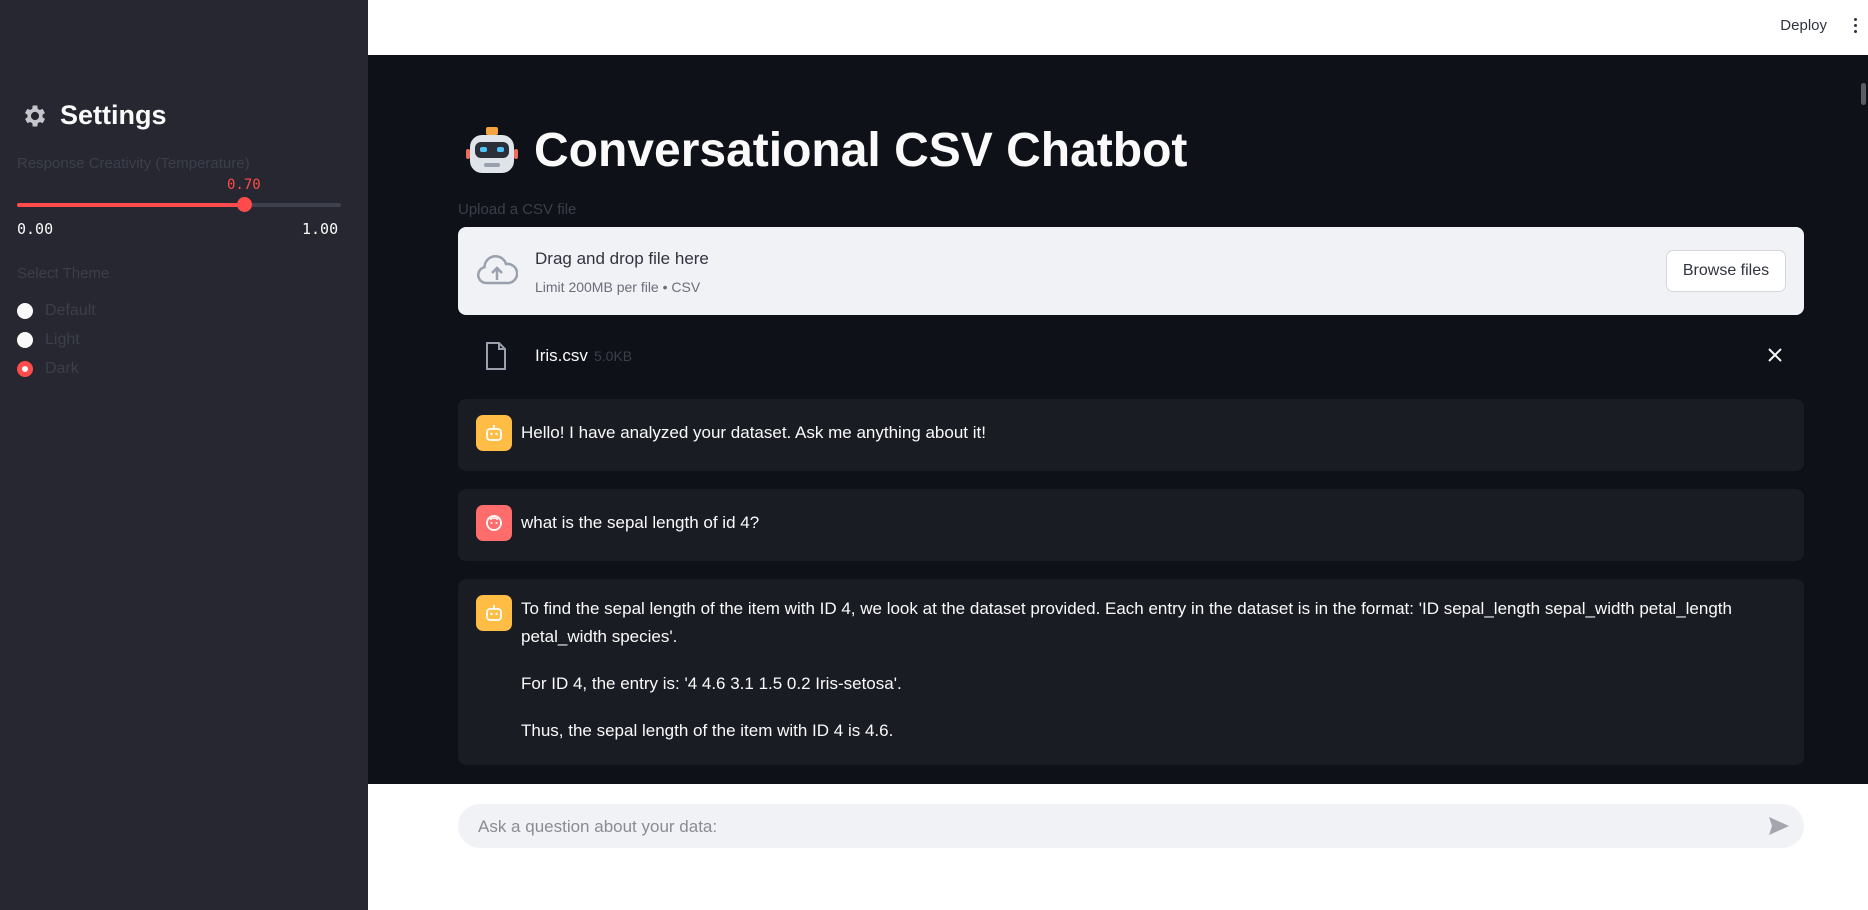 The image size is (1868, 910). Describe the element at coordinates (1726, 271) in the screenshot. I see `browse-files-button: Browse files` at that location.